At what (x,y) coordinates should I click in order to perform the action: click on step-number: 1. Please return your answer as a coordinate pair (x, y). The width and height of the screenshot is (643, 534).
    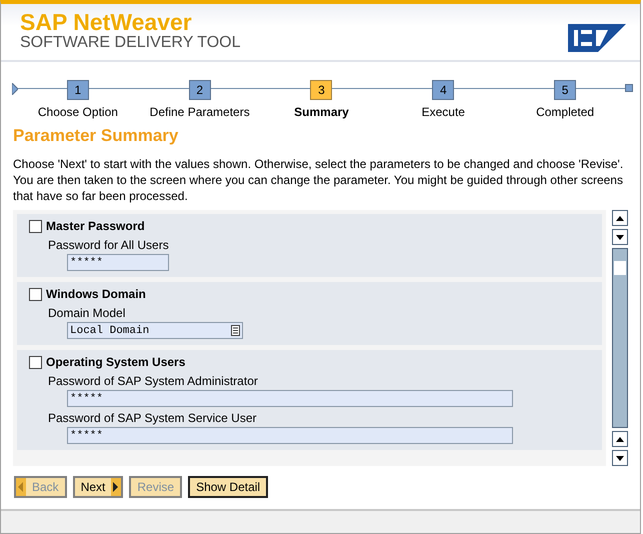
    Looking at the image, I should click on (77, 90).